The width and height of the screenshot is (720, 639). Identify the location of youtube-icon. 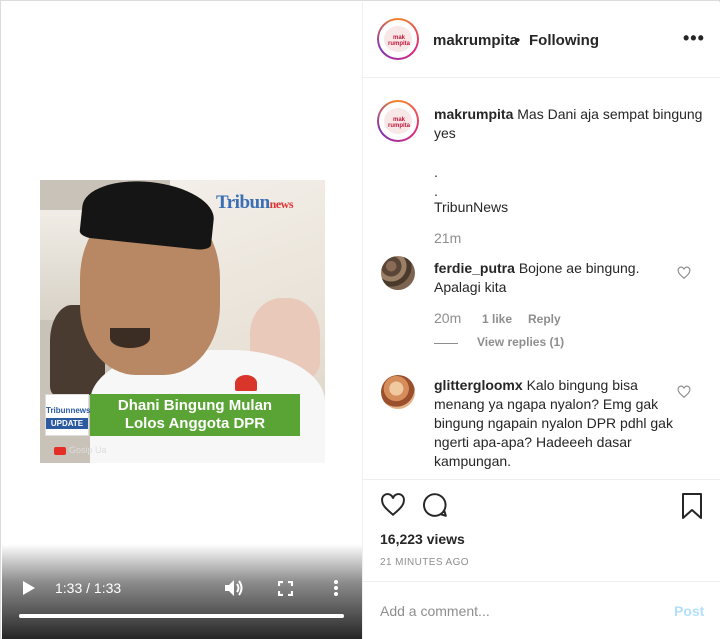
(60, 450).